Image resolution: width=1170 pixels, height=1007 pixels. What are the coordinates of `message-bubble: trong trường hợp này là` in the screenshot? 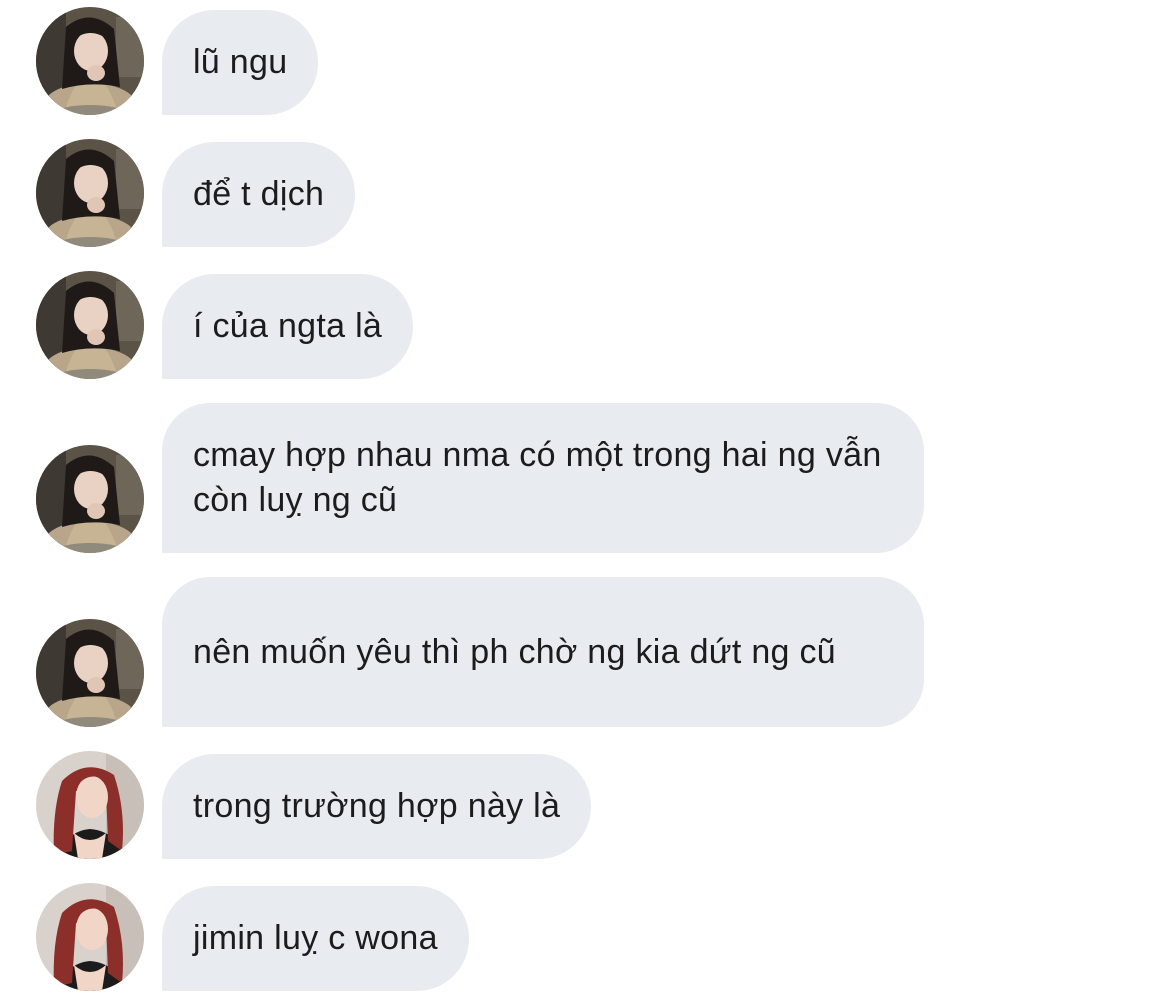 It's located at (377, 806).